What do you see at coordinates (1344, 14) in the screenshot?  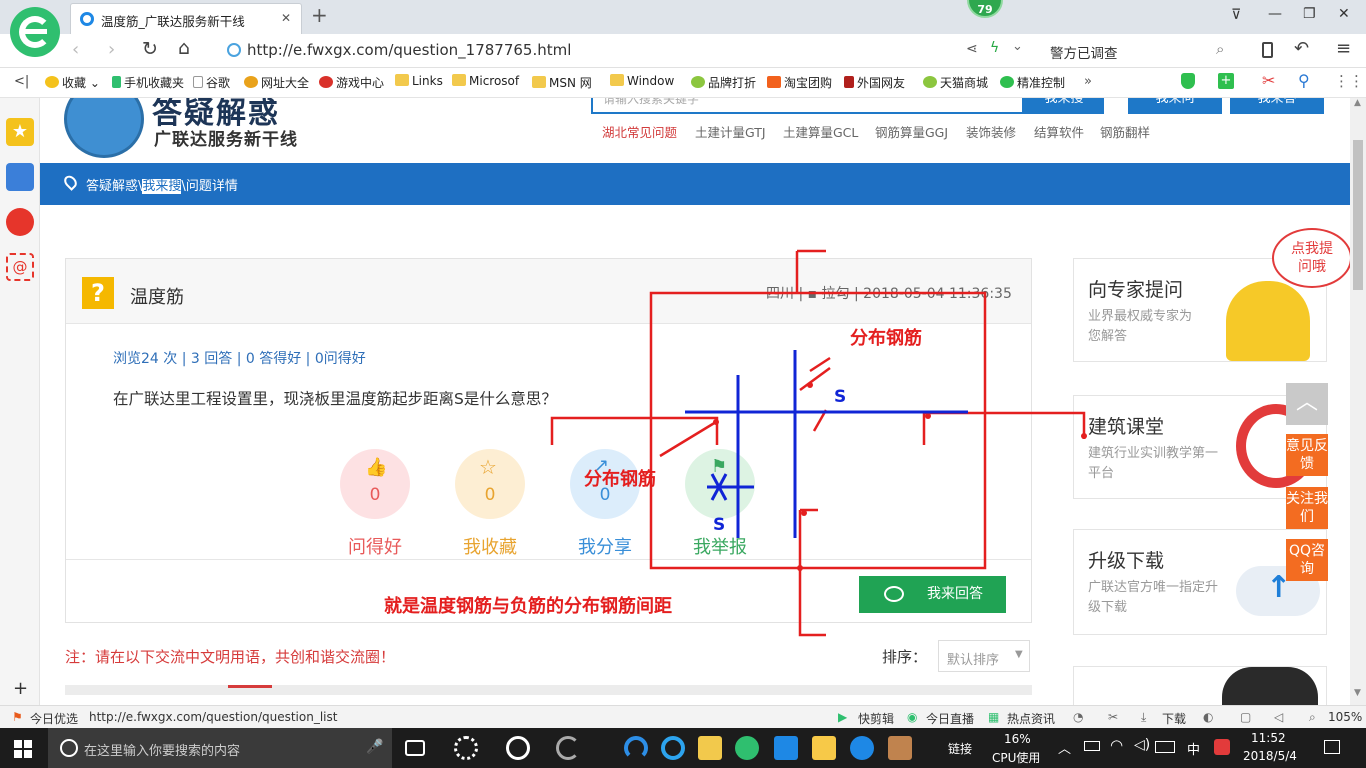 I see `close-window-button: ✕` at bounding box center [1344, 14].